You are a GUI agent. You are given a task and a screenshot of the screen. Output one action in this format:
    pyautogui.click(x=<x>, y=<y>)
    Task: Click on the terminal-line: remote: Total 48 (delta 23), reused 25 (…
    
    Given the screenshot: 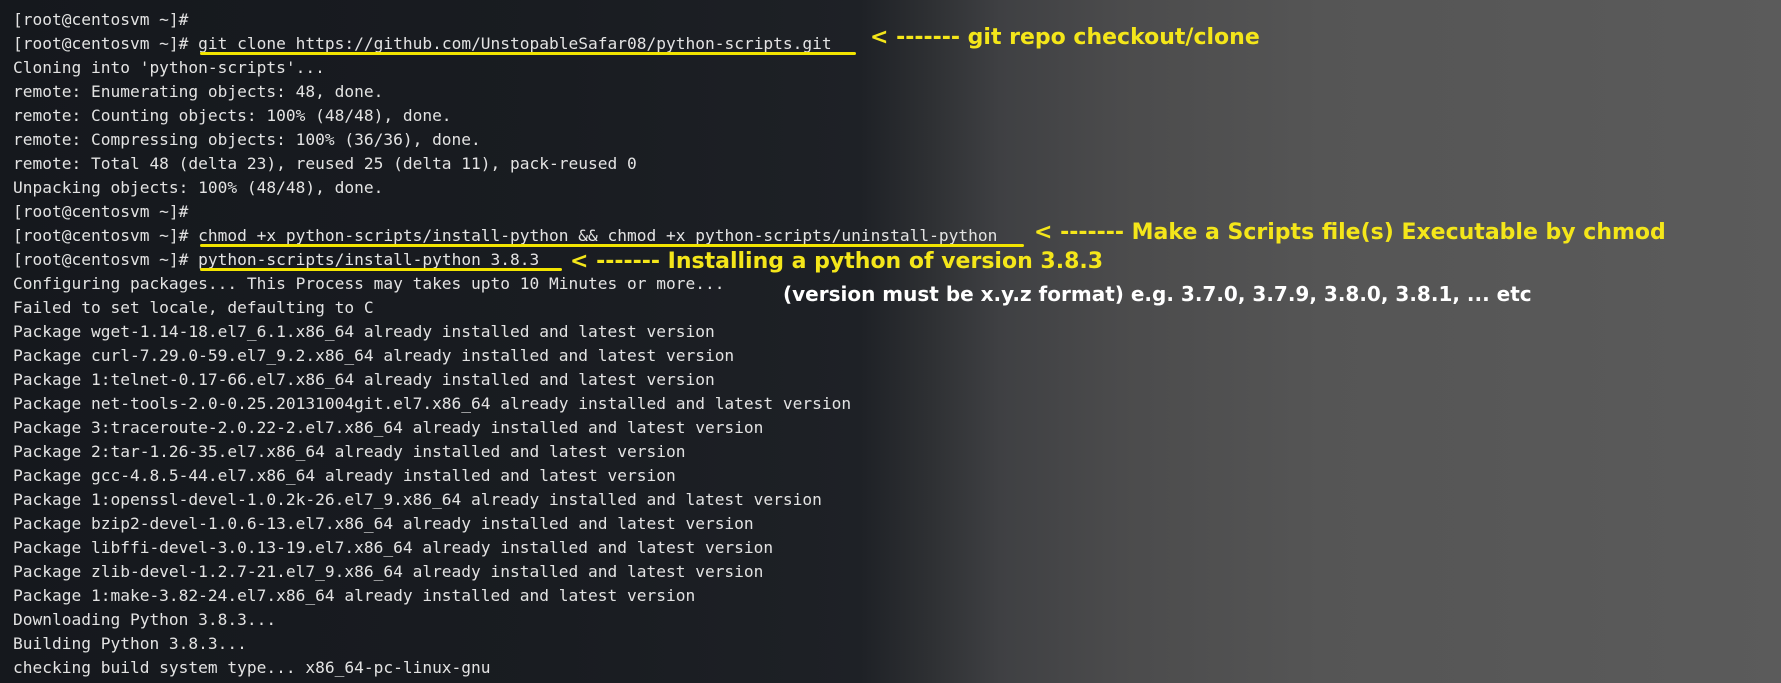 What is the action you would take?
    pyautogui.click(x=897, y=164)
    